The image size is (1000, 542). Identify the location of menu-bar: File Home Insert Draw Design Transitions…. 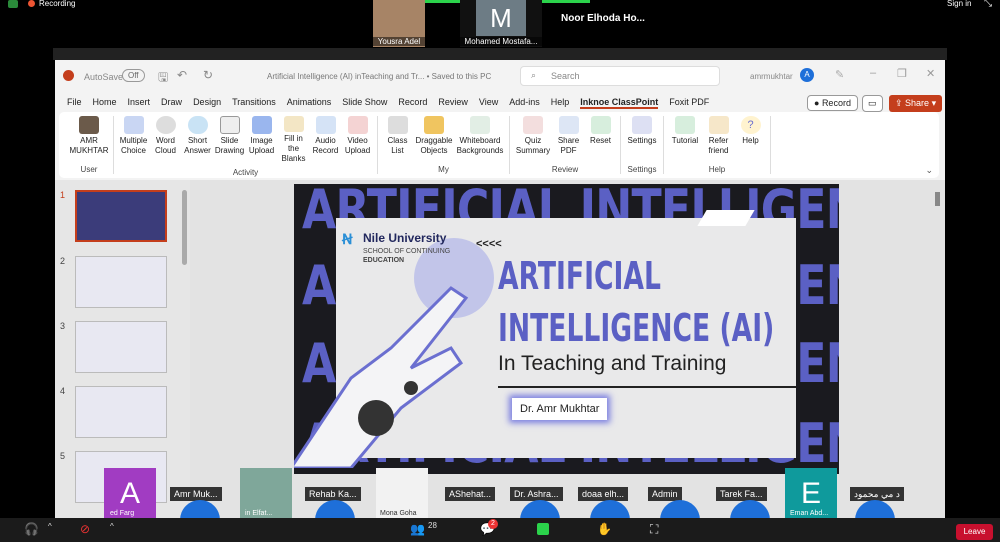
(393, 103).